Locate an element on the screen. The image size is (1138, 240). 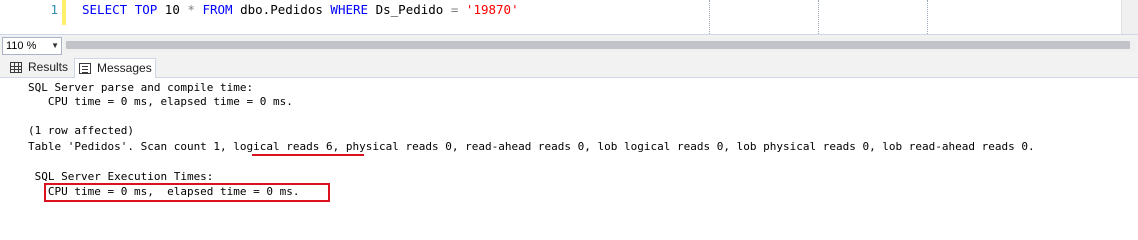
results-tabs: Results Messages is located at coordinates (569, 67).